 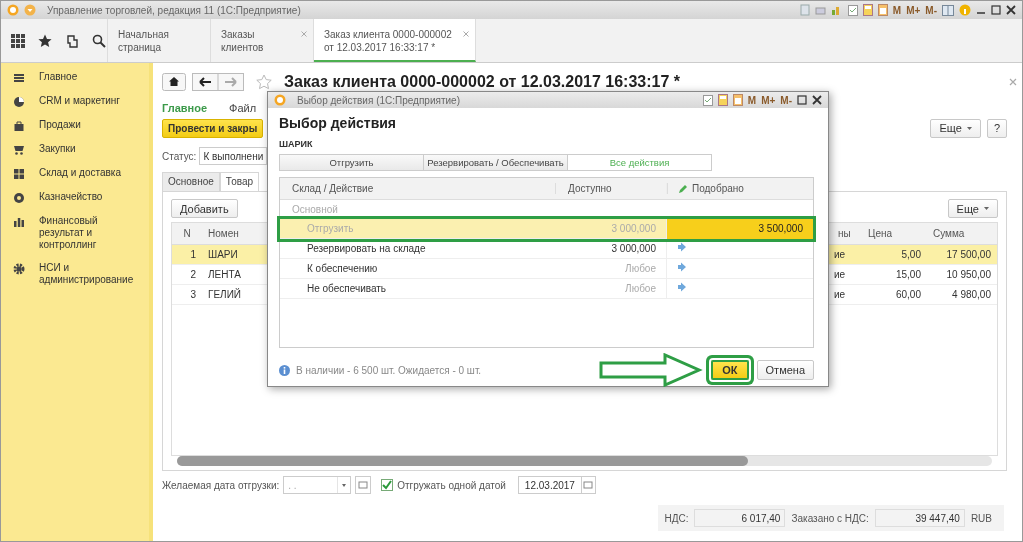 What do you see at coordinates (342, 269) in the screenshot?
I see `table-cell-text: К обеспечению` at bounding box center [342, 269].